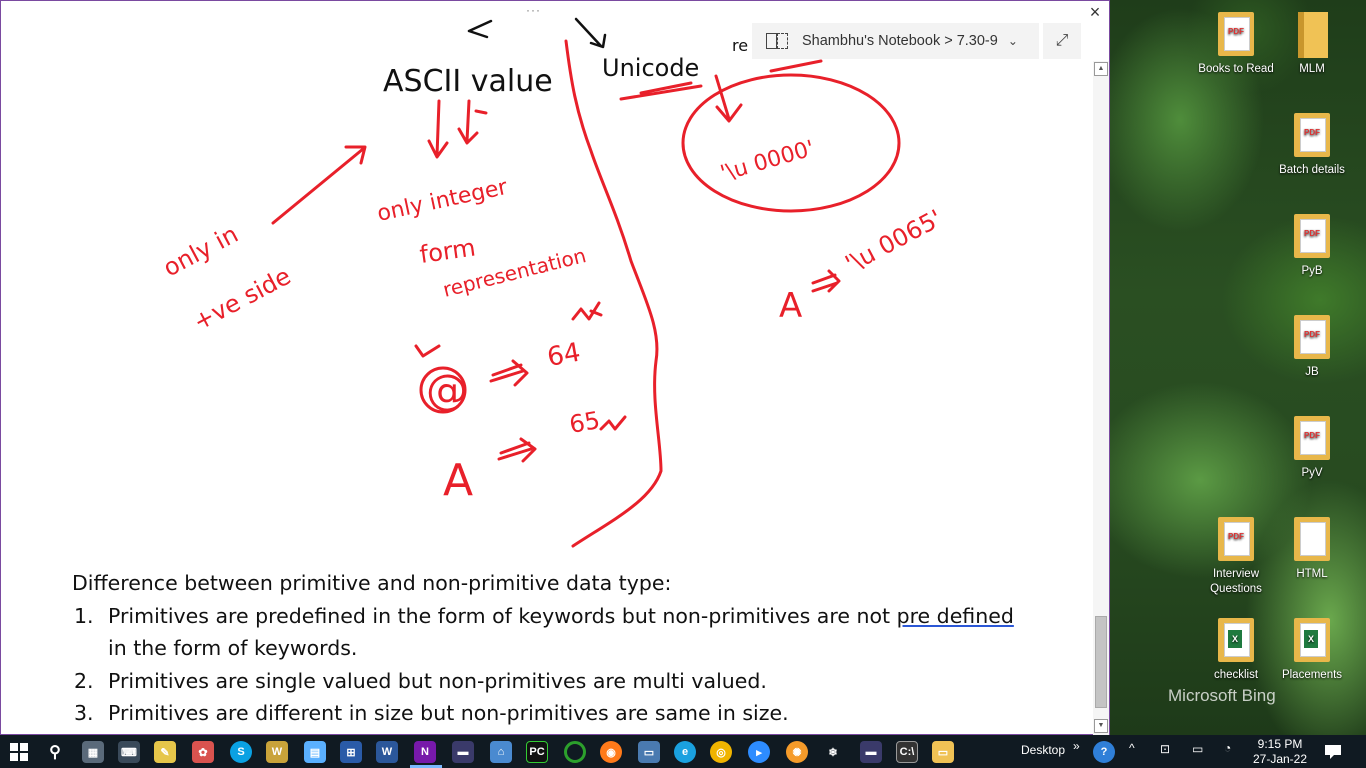 The height and width of the screenshot is (768, 1366). What do you see at coordinates (55, 752) in the screenshot?
I see `search-icon: ⚲` at bounding box center [55, 752].